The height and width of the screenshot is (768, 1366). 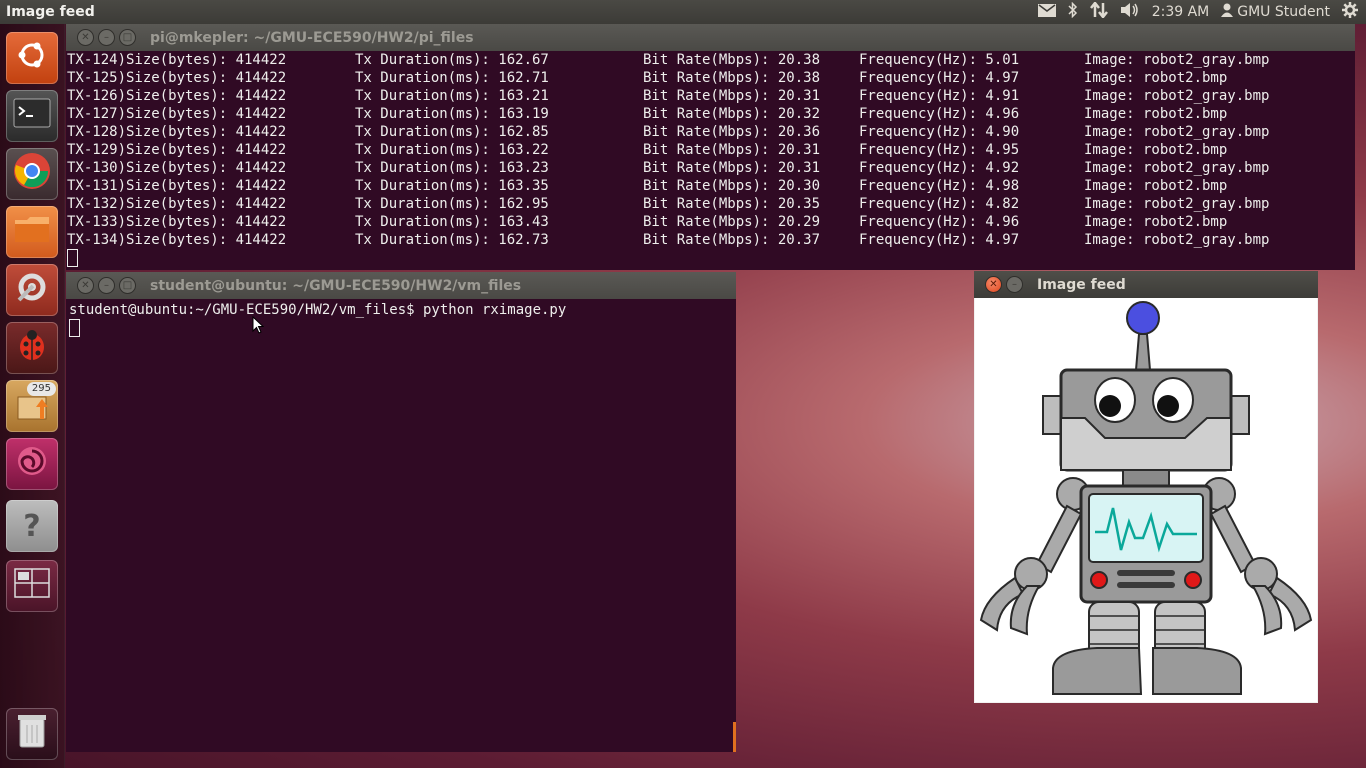 What do you see at coordinates (732, 204) in the screenshot?
I see `terminal-field-rate: Bit Rate(Mbps): 20.35` at bounding box center [732, 204].